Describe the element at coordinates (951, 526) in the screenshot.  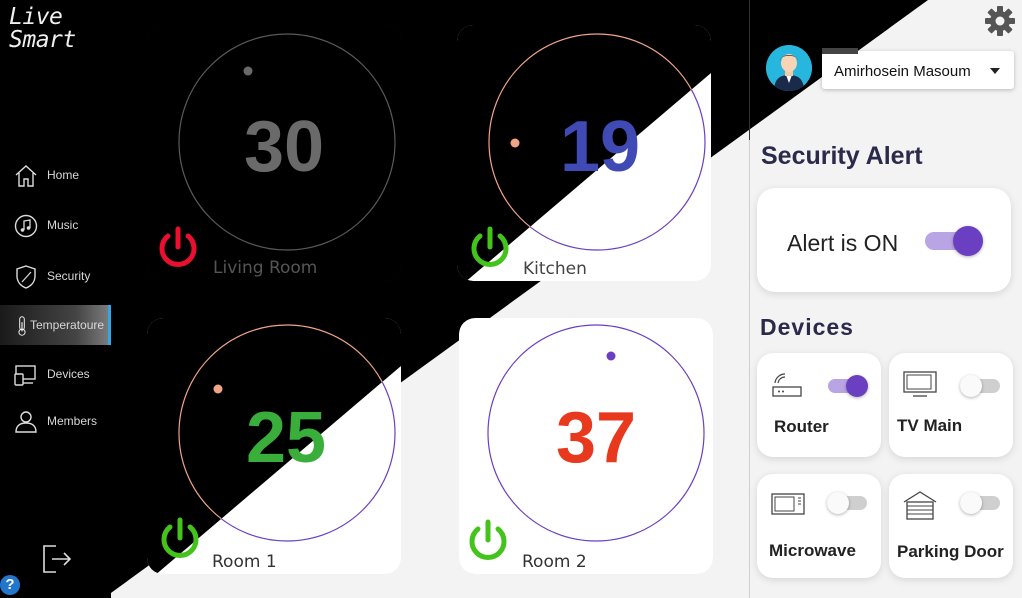
I see `device-card-parking-door: Parking Door` at that location.